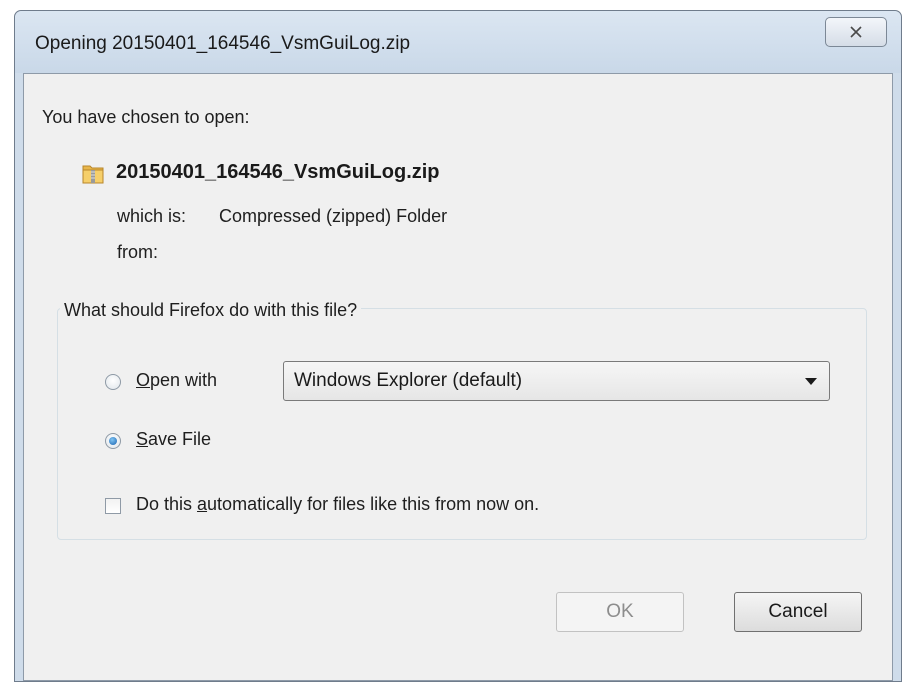 The height and width of the screenshot is (683, 907). I want to click on from-label: from:, so click(138, 252).